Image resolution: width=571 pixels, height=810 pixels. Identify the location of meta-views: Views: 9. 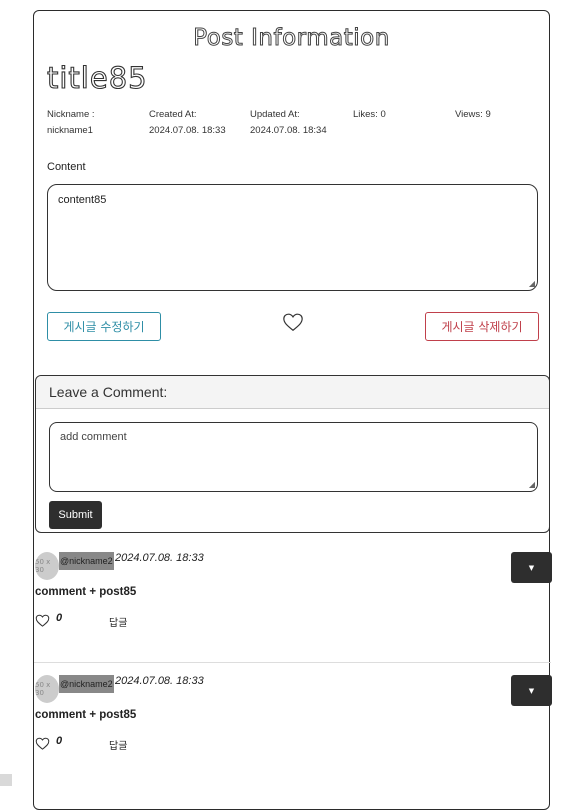
(473, 115).